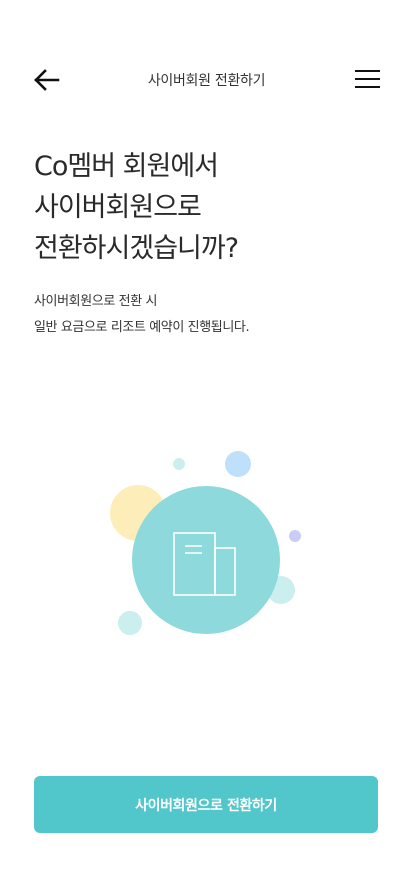  I want to click on headline-line: Co멤버 회원에서, so click(126, 166).